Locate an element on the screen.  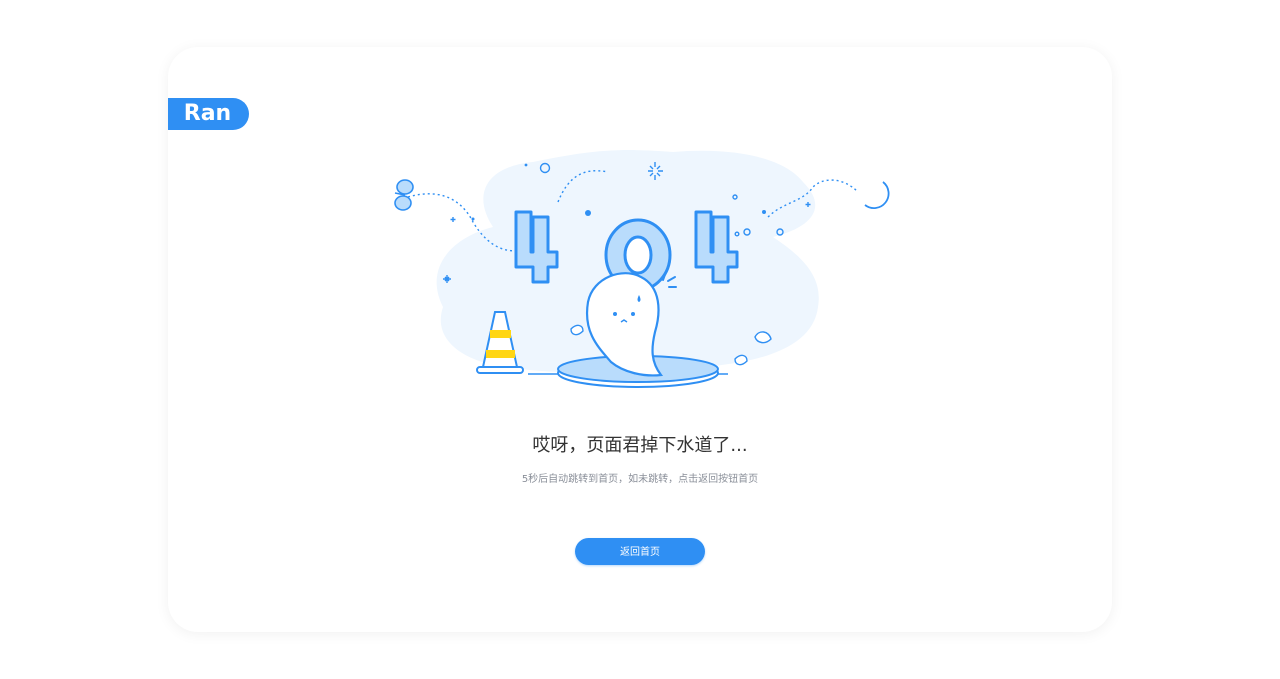
moon-icon is located at coordinates (877, 195).